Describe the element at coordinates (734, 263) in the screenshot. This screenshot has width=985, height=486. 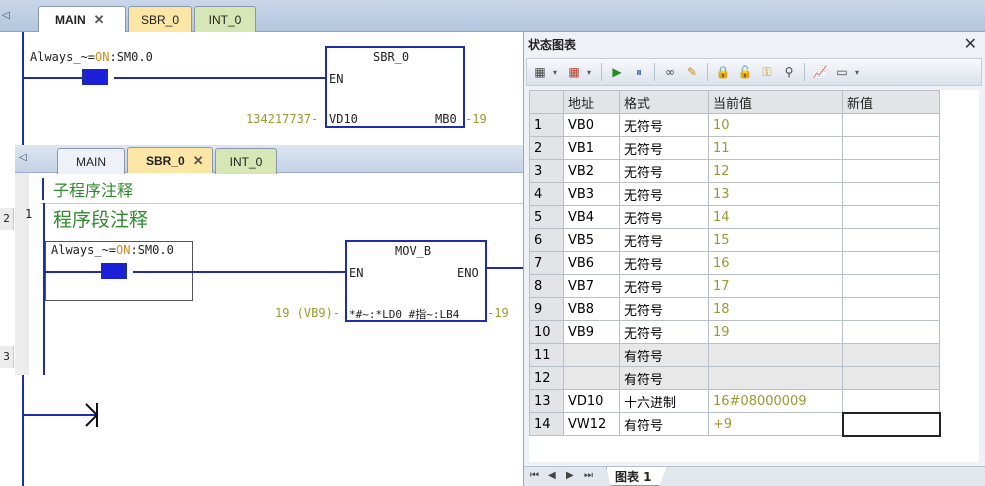
I see `table-row: 7 VB6 无符号 16` at that location.